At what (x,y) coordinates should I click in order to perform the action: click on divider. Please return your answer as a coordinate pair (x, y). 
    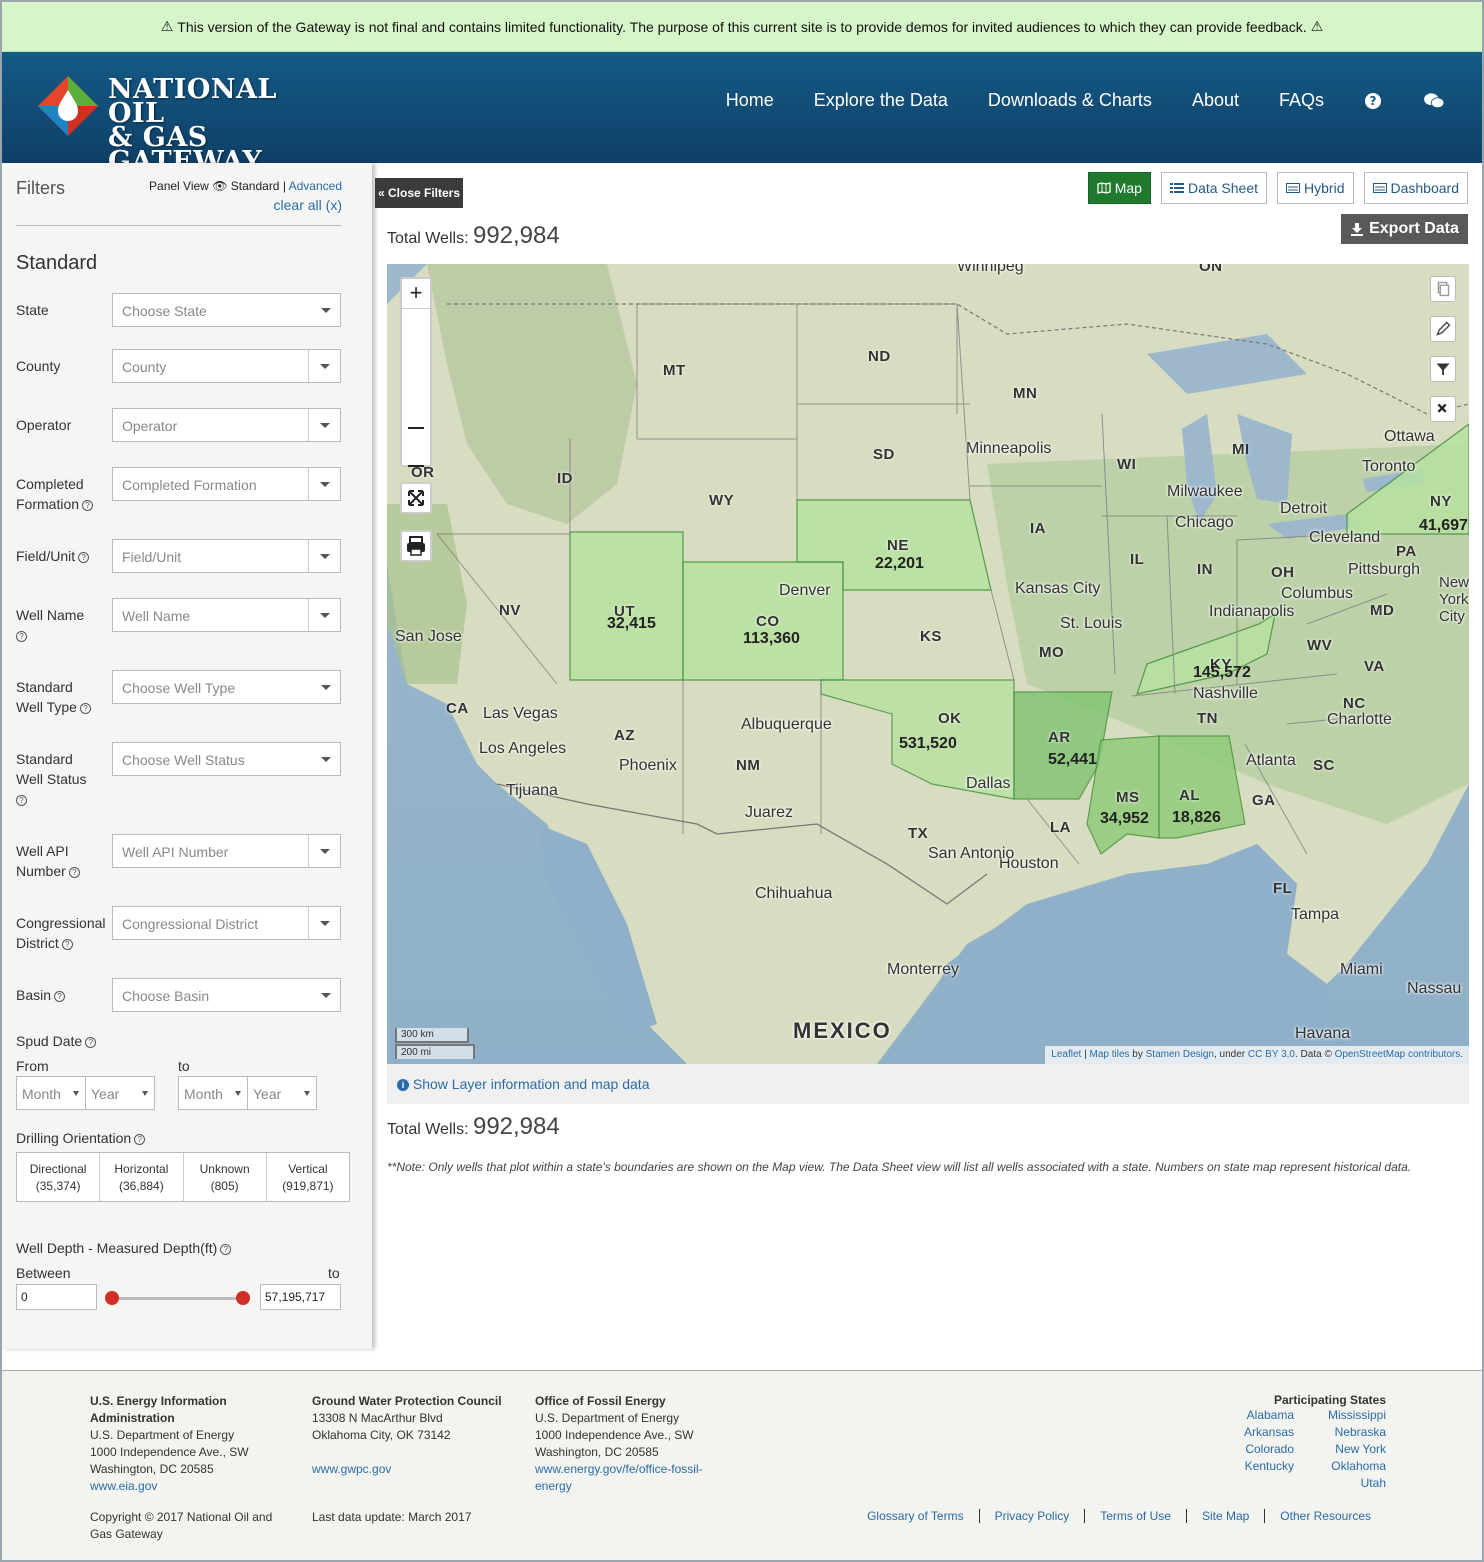
    Looking at the image, I should click on (179, 225).